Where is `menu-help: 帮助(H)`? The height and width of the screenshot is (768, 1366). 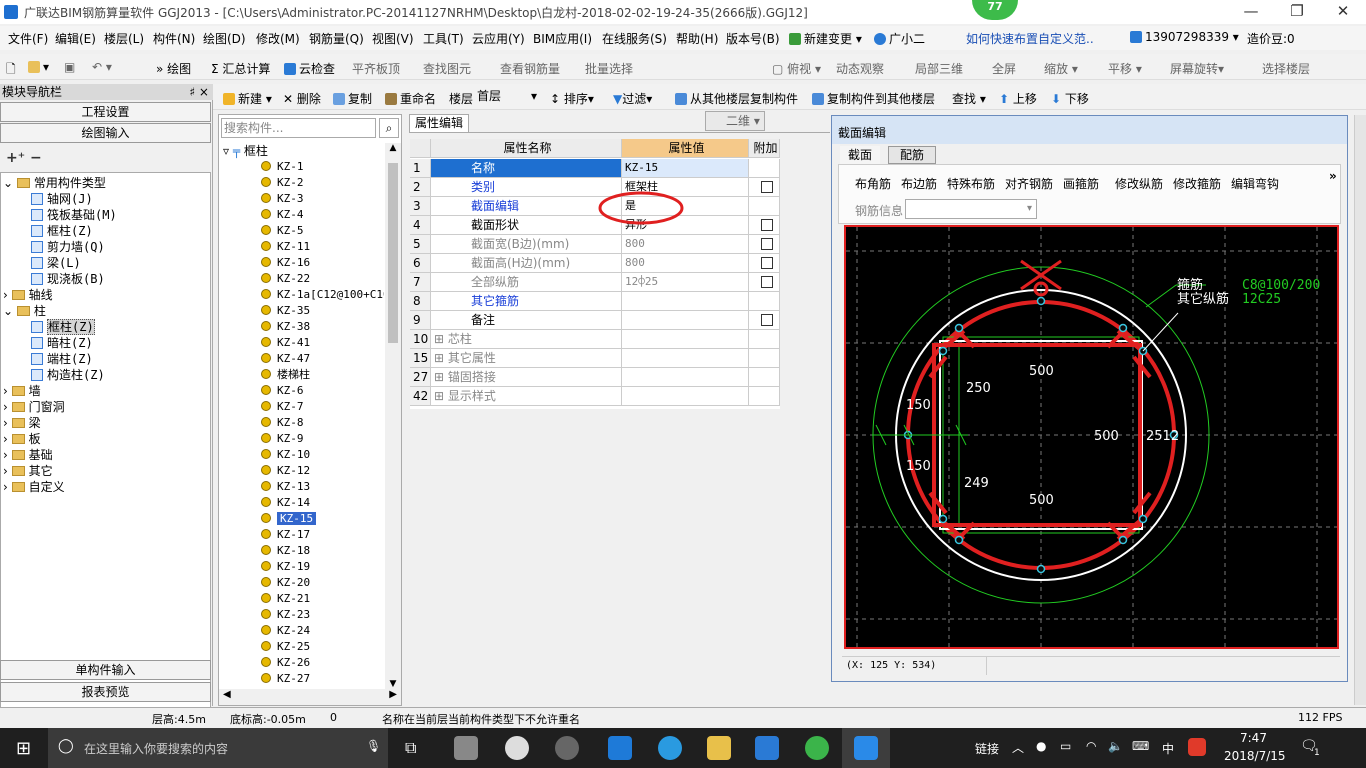 menu-help: 帮助(H) is located at coordinates (697, 38).